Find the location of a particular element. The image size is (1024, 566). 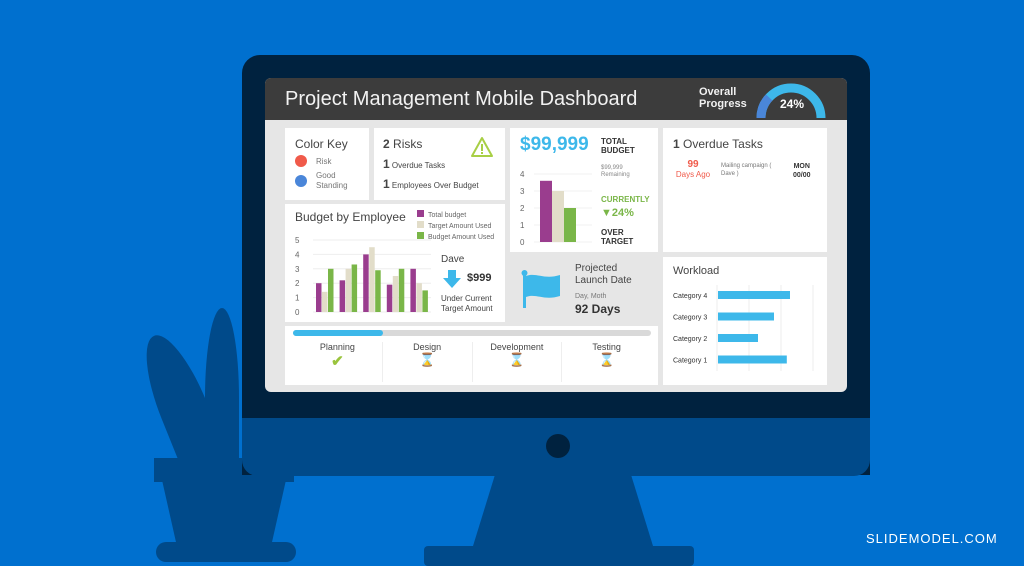

over-line1: OVER is located at coordinates (612, 232).